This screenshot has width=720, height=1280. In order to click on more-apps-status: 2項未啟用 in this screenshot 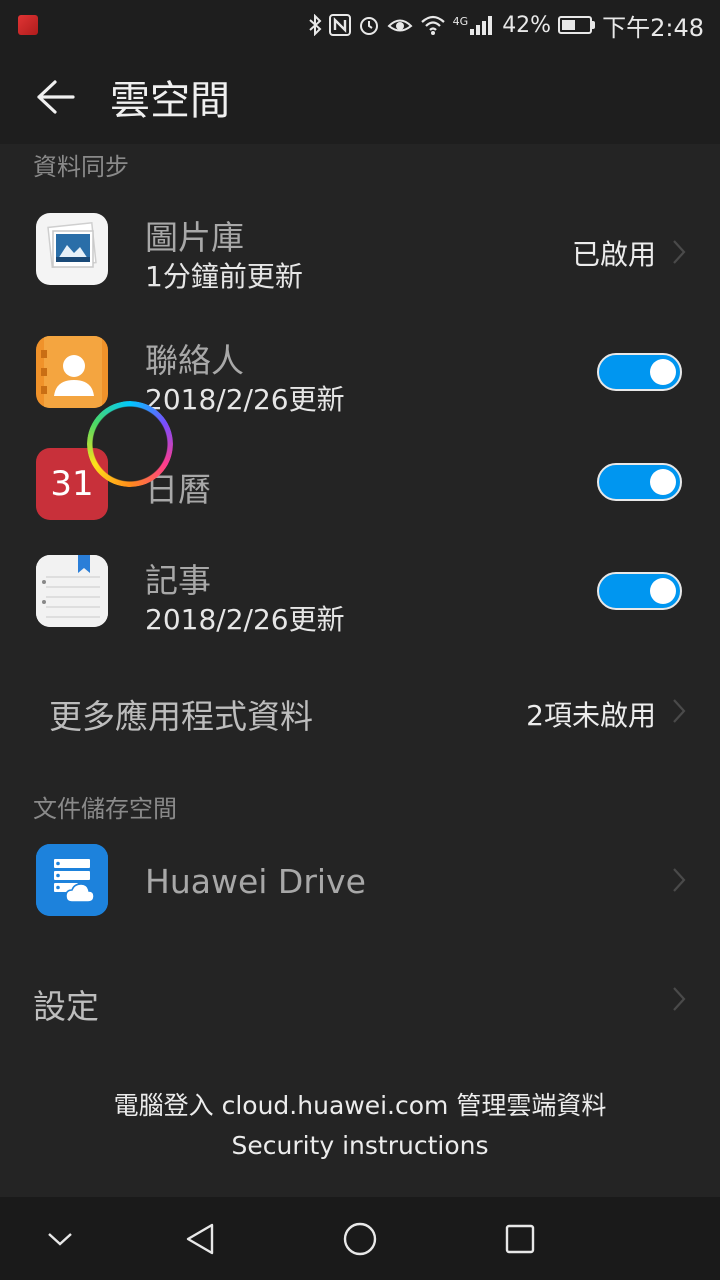, I will do `click(591, 715)`.